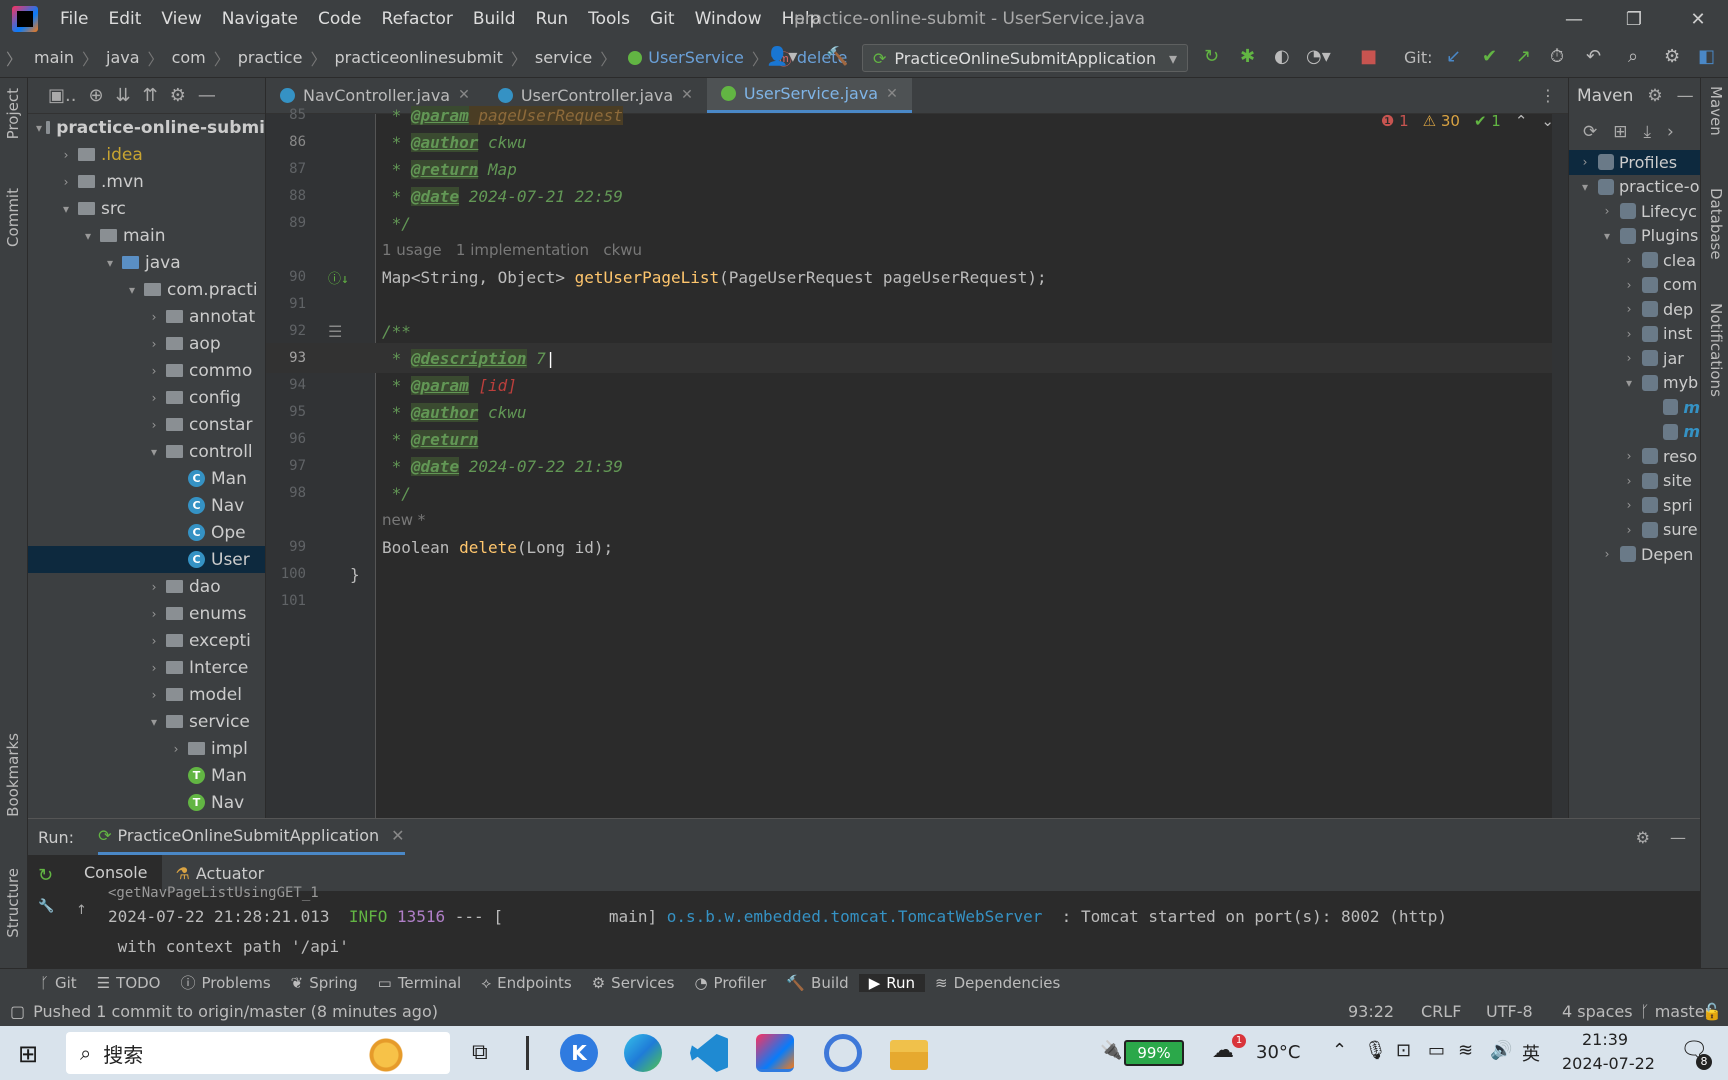 The width and height of the screenshot is (1728, 1080). I want to click on wifi-icon: ≋, so click(1465, 1050).